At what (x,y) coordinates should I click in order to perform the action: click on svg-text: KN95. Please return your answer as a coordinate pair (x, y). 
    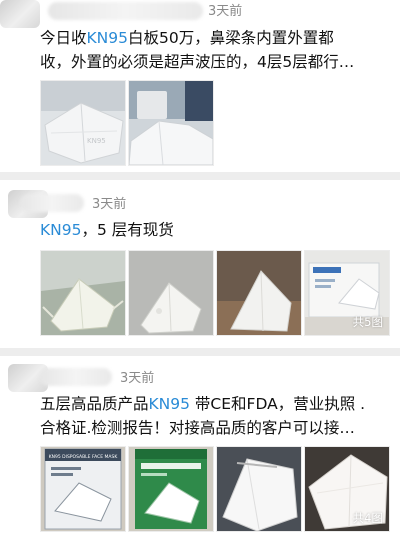
    Looking at the image, I should click on (96, 141).